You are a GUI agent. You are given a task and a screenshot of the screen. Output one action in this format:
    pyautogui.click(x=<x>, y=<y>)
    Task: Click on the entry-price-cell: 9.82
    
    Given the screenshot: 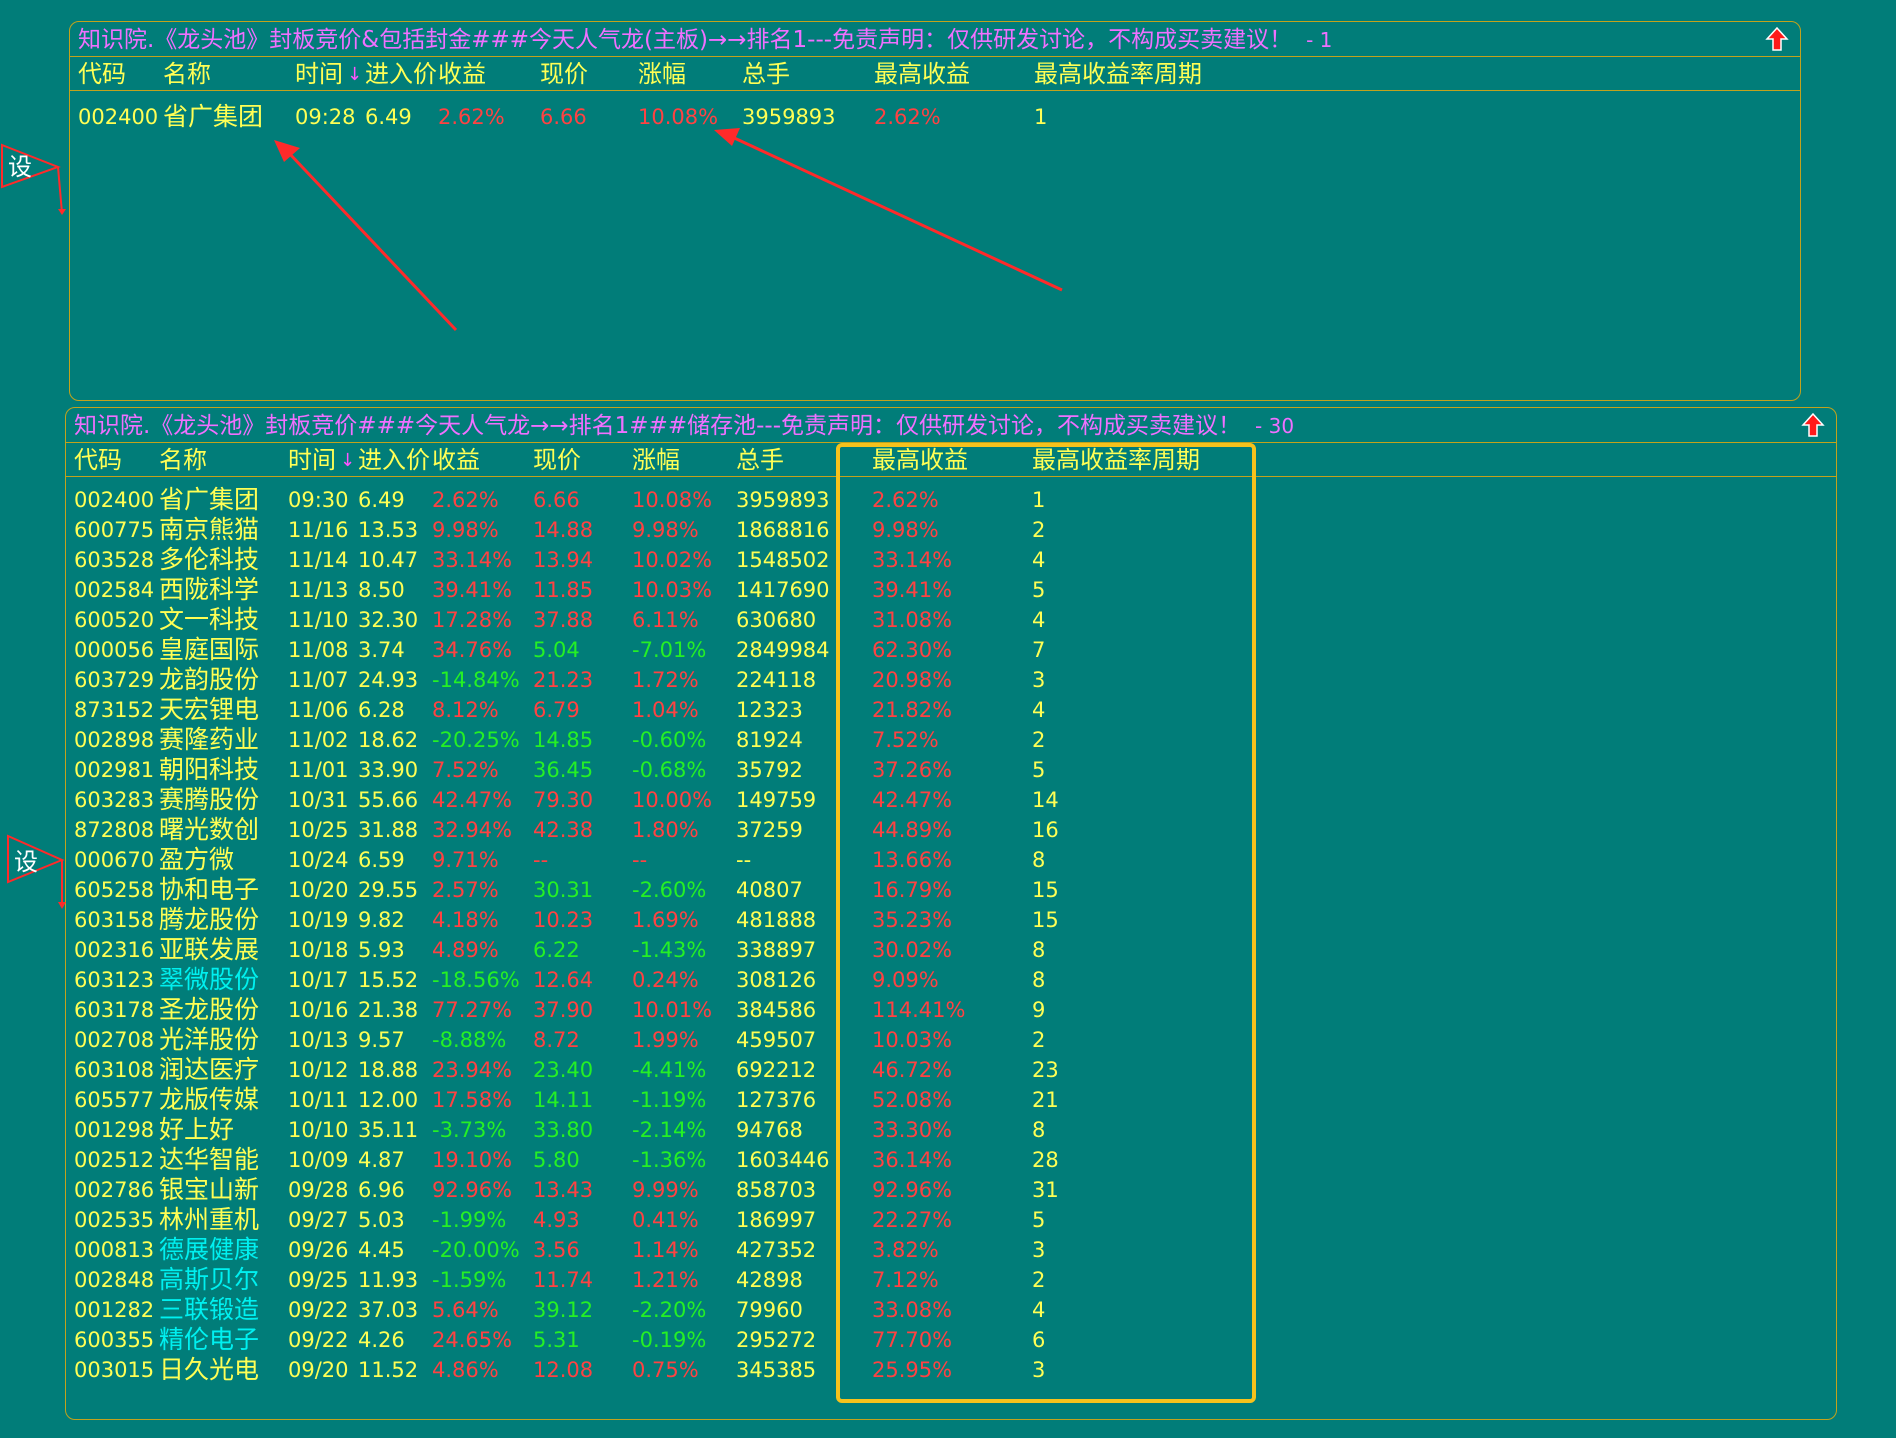 What is the action you would take?
    pyautogui.click(x=381, y=920)
    